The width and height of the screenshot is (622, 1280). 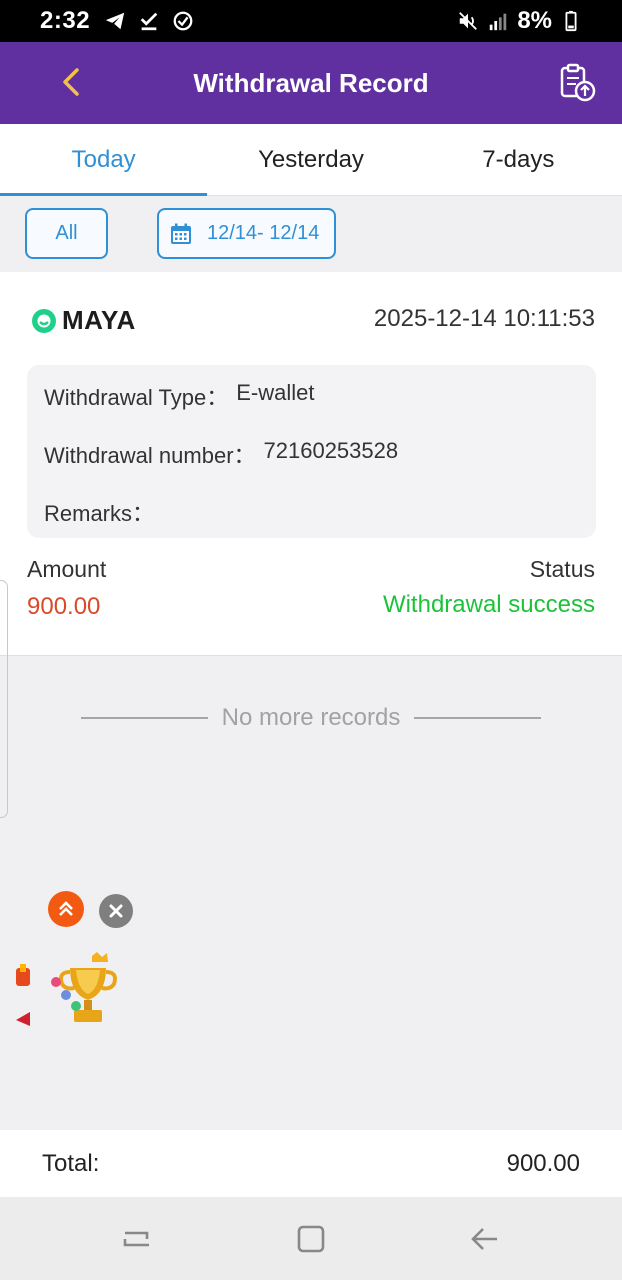 What do you see at coordinates (67, 569) in the screenshot?
I see `amount-label: Amount` at bounding box center [67, 569].